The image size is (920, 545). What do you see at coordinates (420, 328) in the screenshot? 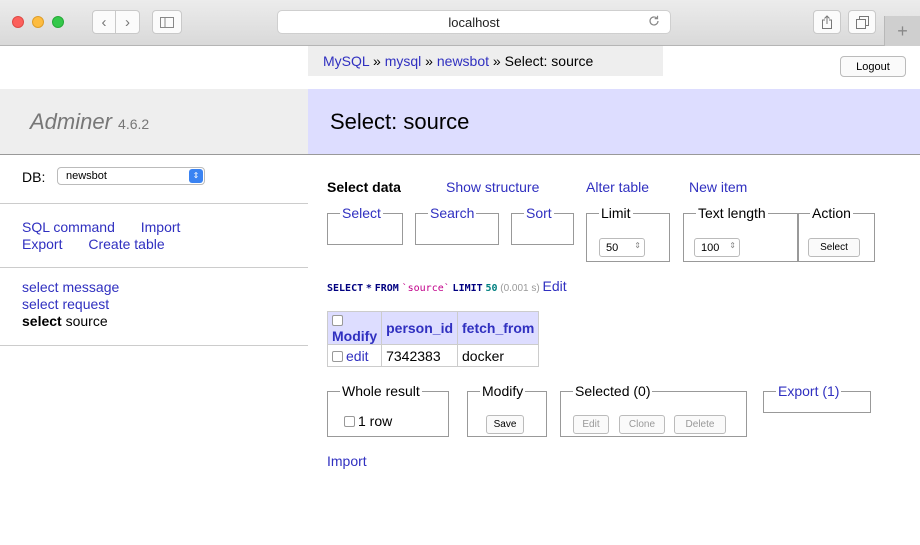
I see `column-header: person_id` at bounding box center [420, 328].